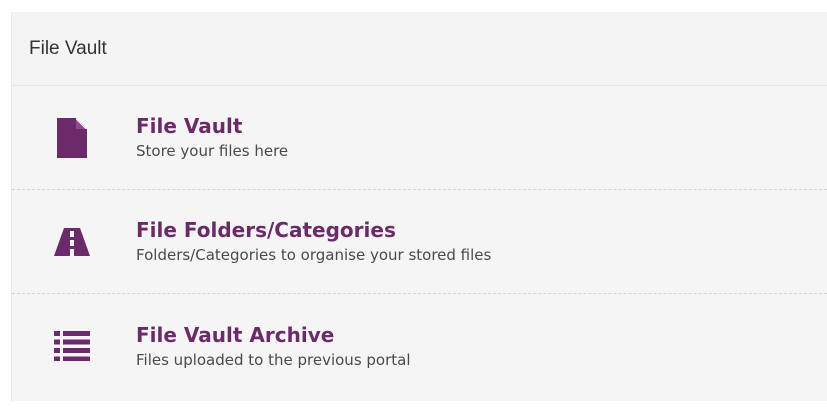 This screenshot has height=412, width=827. I want to click on item-title: File Vault, so click(212, 126).